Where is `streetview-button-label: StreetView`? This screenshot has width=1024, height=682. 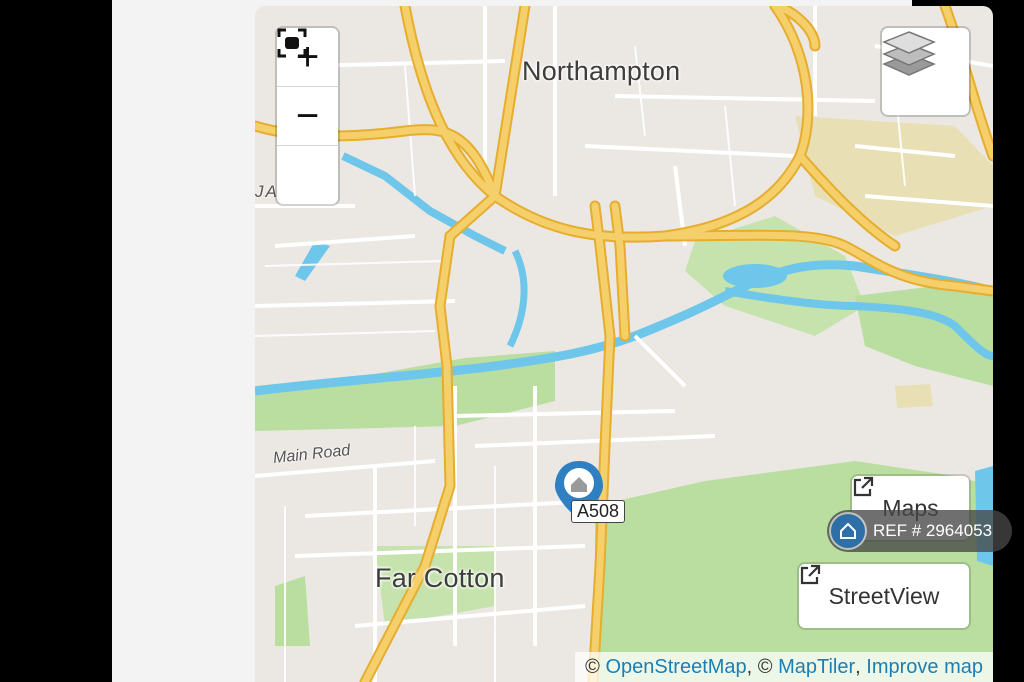
streetview-button-label: StreetView is located at coordinates (884, 595).